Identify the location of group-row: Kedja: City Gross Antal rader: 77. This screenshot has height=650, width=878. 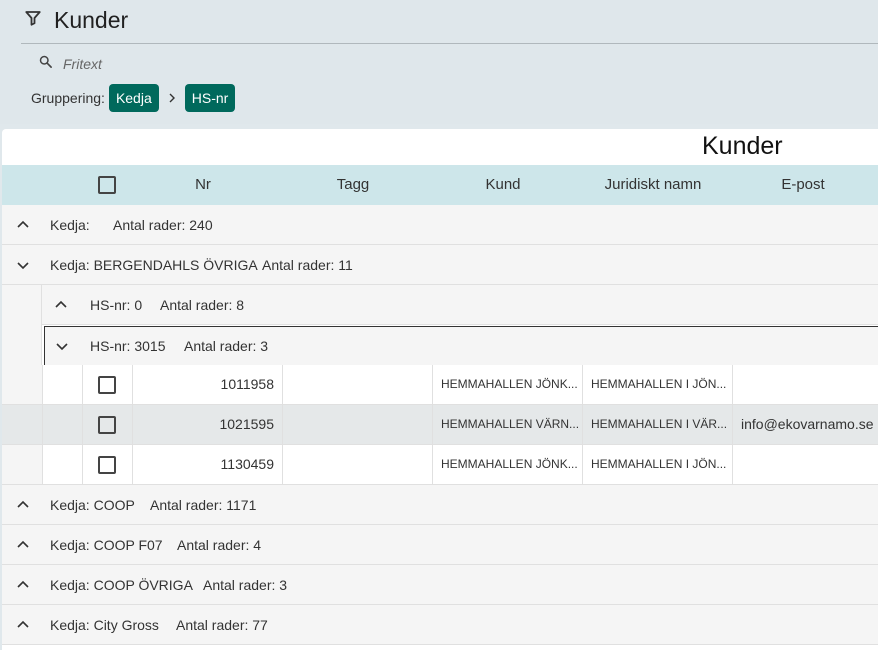
(440, 625).